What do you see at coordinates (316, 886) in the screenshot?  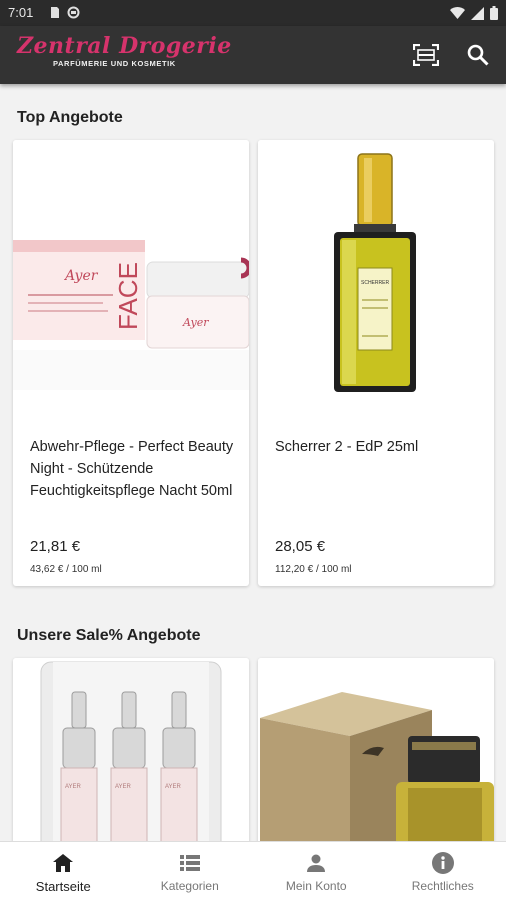 I see `nav-label: Mein Konto` at bounding box center [316, 886].